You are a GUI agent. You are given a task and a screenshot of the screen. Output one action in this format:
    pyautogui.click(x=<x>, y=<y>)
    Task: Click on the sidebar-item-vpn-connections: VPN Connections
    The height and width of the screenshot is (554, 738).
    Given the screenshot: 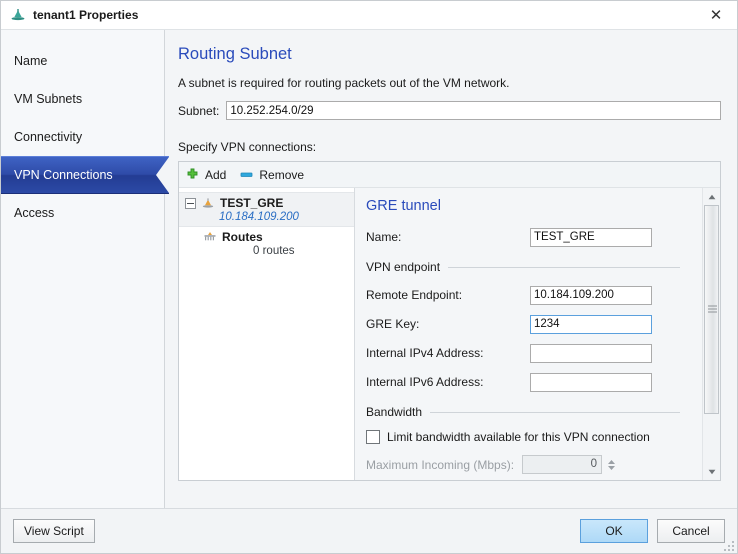 What is the action you would take?
    pyautogui.click(x=85, y=175)
    